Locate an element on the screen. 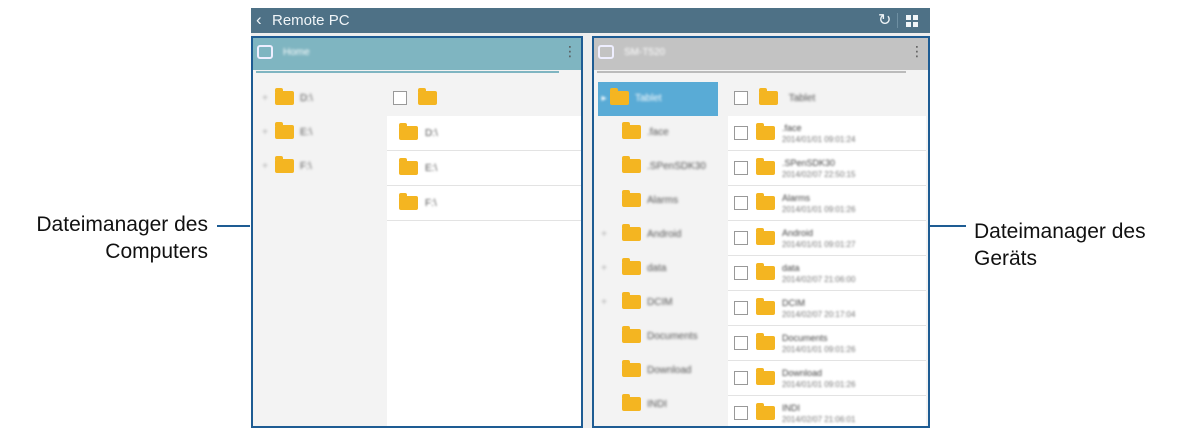 This screenshot has width=1182, height=428. callout-right-line2: Geräts is located at coordinates (1006, 258).